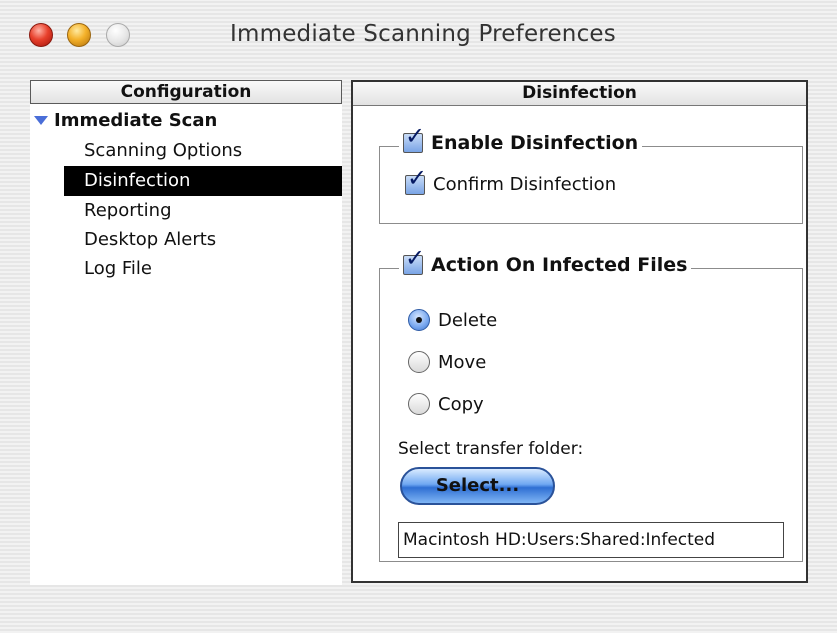  I want to click on radio-delete-row: Delete, so click(452, 320).